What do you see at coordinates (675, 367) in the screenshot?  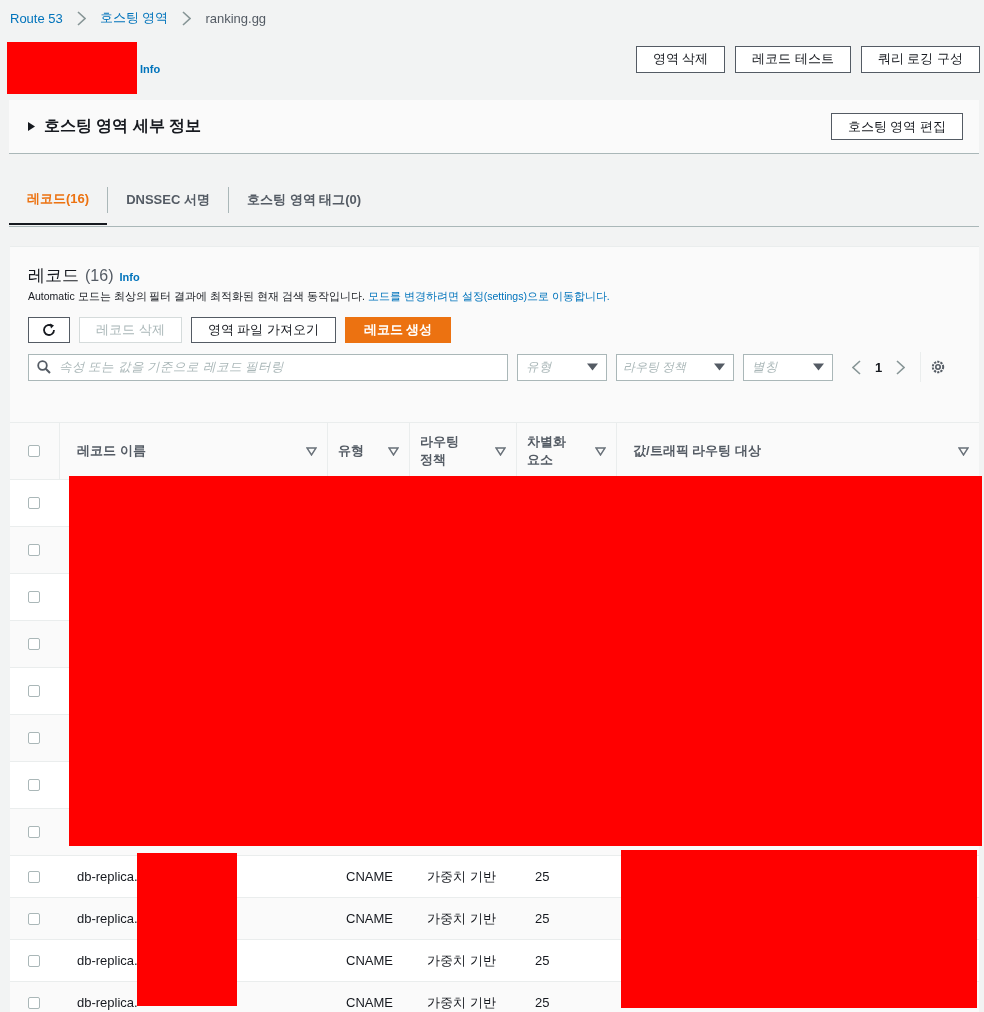 I see `filter-dropdown: 라우팅 정책` at bounding box center [675, 367].